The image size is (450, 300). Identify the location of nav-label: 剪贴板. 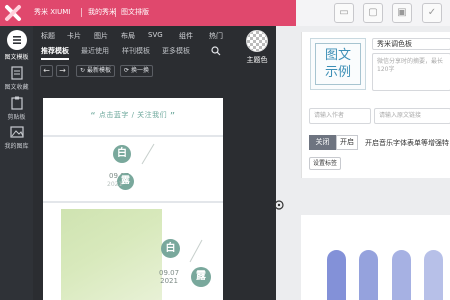
(16, 117).